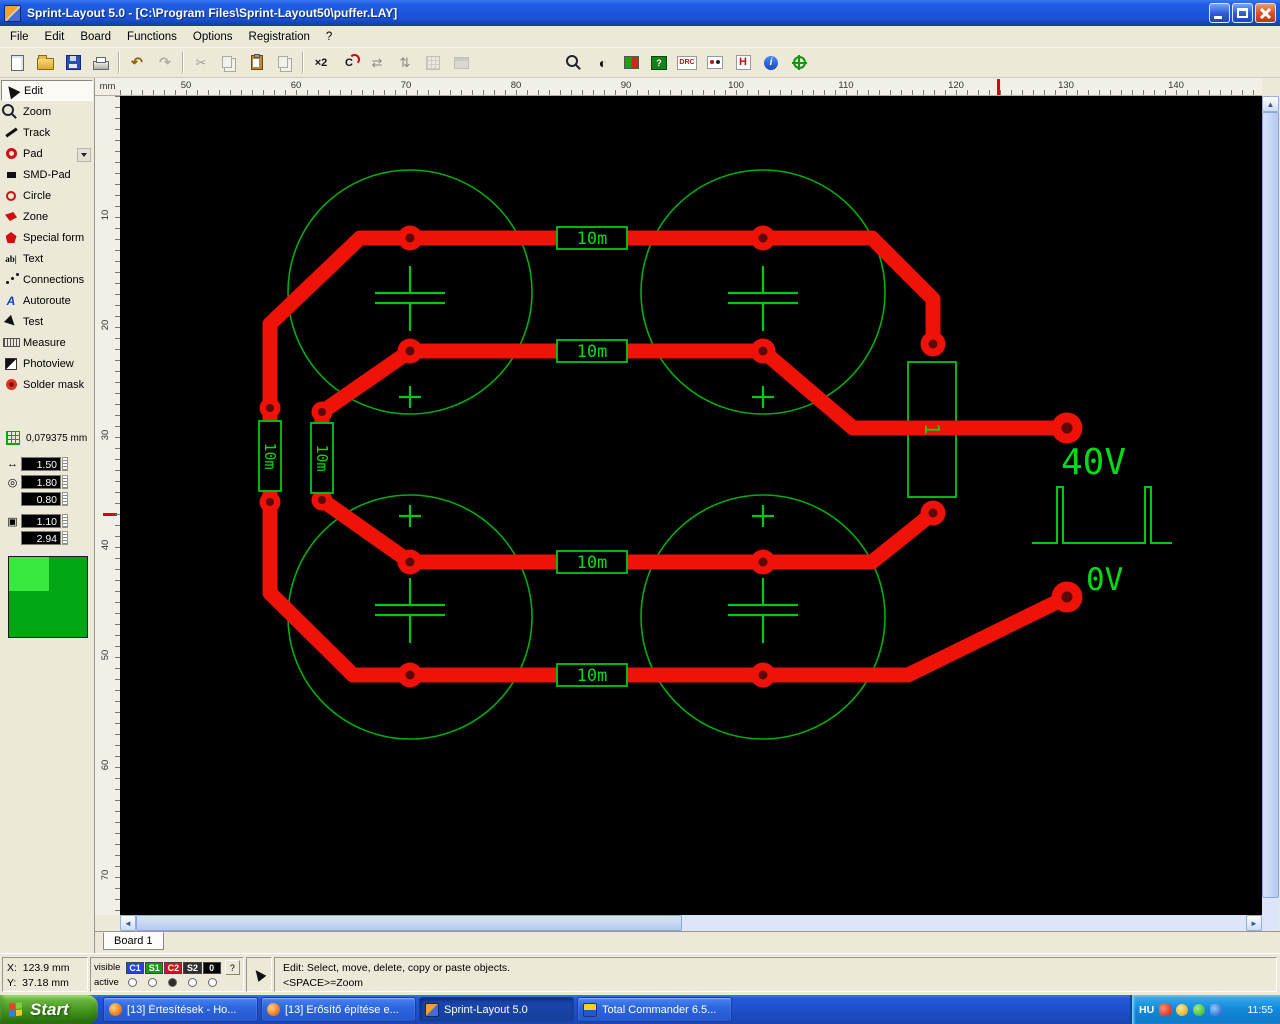 Image resolution: width=1280 pixels, height=1024 pixels. What do you see at coordinates (154, 967) in the screenshot?
I see `layer-chip-s1: S1` at bounding box center [154, 967].